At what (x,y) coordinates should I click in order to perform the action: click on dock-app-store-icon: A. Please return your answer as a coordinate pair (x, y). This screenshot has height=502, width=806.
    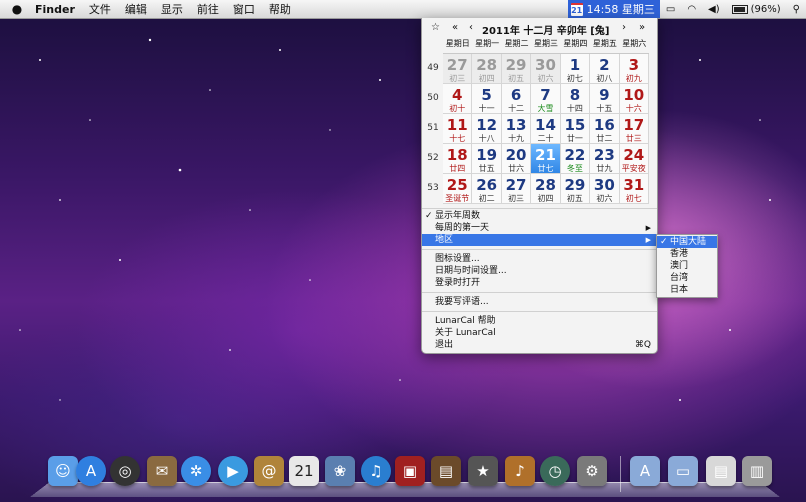
    Looking at the image, I should click on (91, 471).